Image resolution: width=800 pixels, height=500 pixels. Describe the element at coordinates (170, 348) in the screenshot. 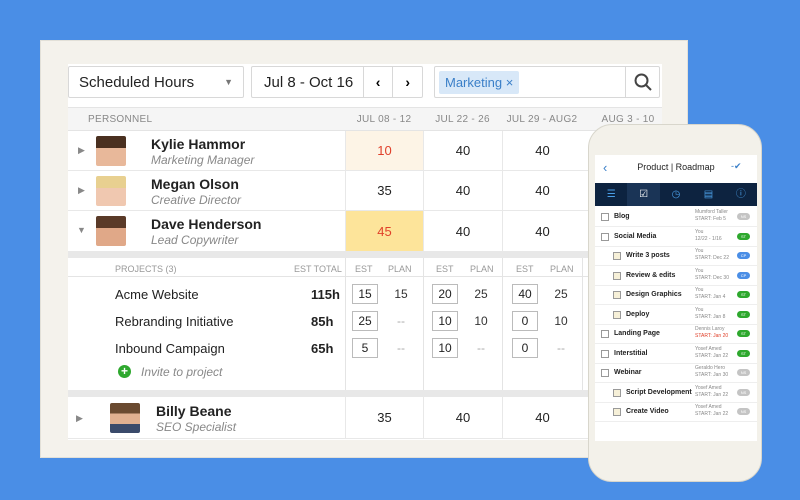

I see `project-name: Inbound Campaign` at that location.